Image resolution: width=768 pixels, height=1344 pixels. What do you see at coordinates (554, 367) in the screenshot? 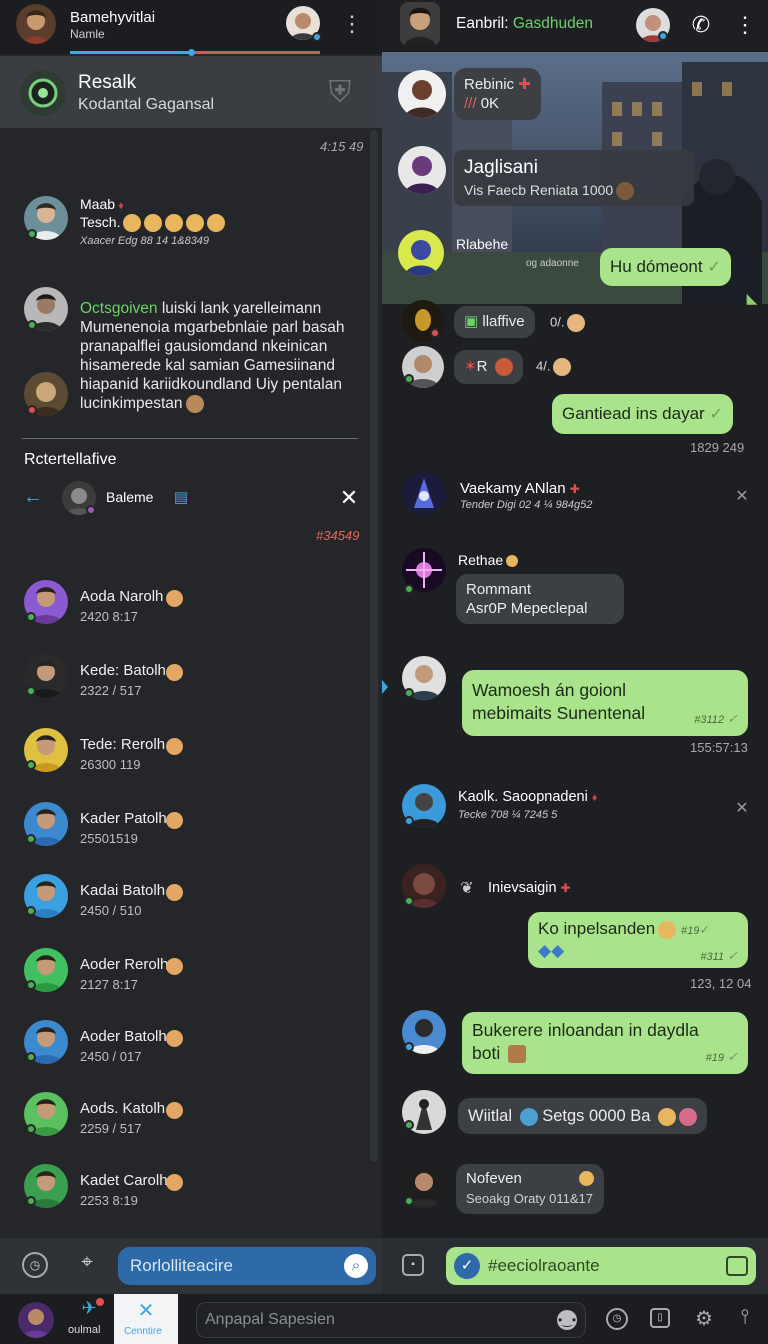
I see `reaction-count: 4/.` at bounding box center [554, 367].